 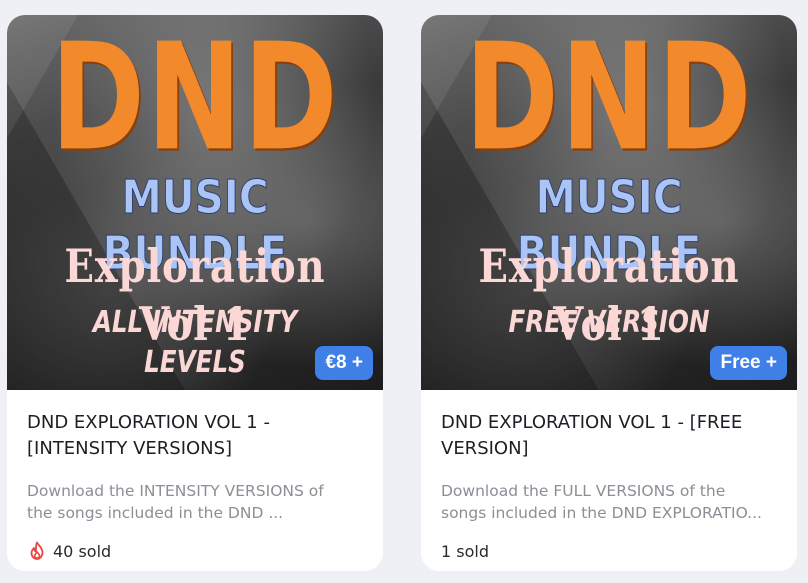 What do you see at coordinates (344, 363) in the screenshot?
I see `price-badge: €8 +` at bounding box center [344, 363].